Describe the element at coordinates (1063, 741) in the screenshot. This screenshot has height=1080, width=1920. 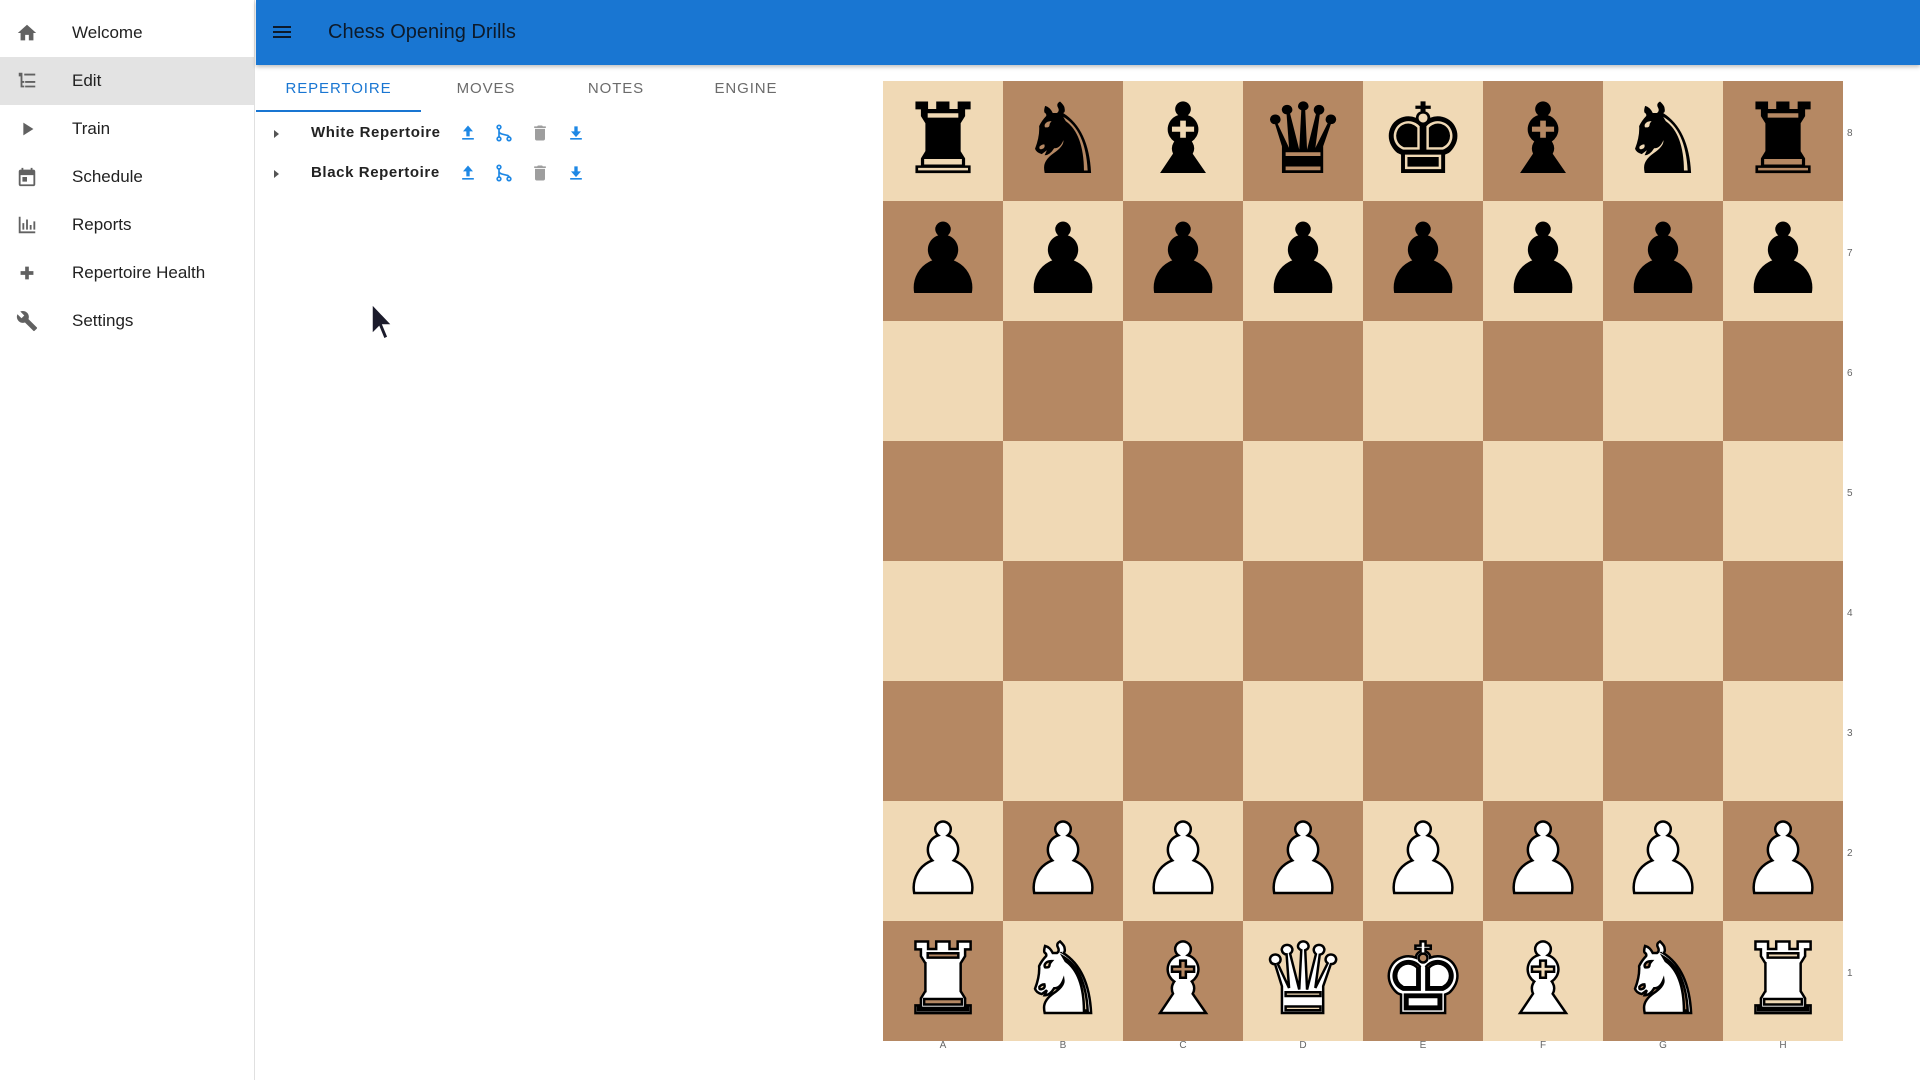
I see `square-b3` at that location.